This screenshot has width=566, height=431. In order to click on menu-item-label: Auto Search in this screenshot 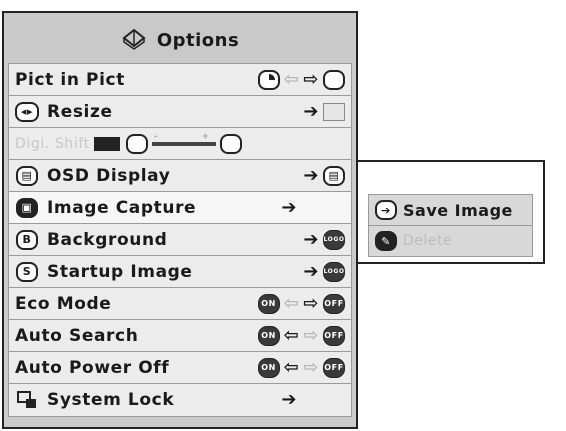, I will do `click(77, 335)`.